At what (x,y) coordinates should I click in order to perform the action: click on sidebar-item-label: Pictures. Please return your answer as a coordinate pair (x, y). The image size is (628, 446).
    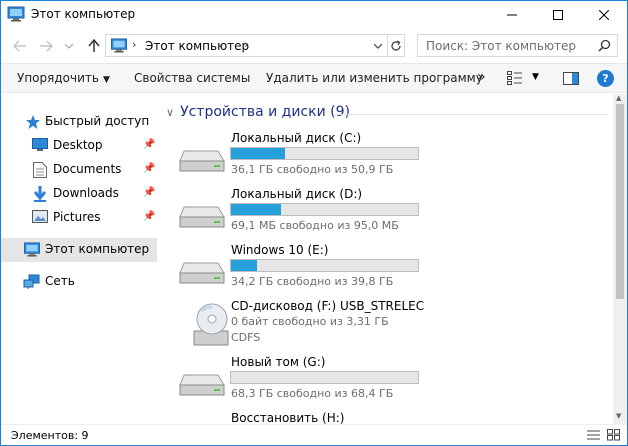
    Looking at the image, I should click on (77, 217).